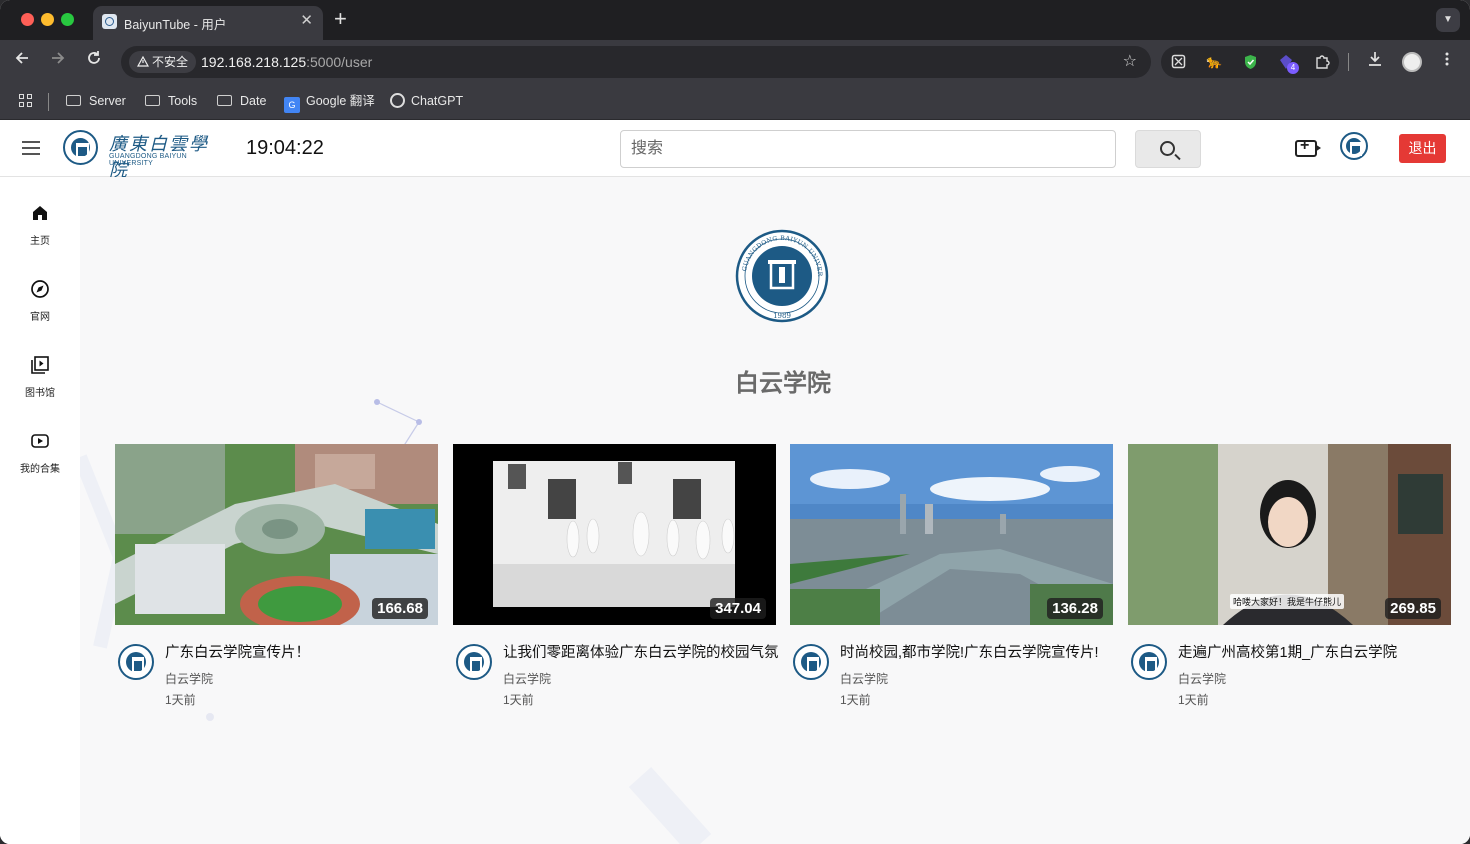 The height and width of the screenshot is (844, 1470). Describe the element at coordinates (40, 441) in the screenshot. I see `youtube-play-icon` at that location.